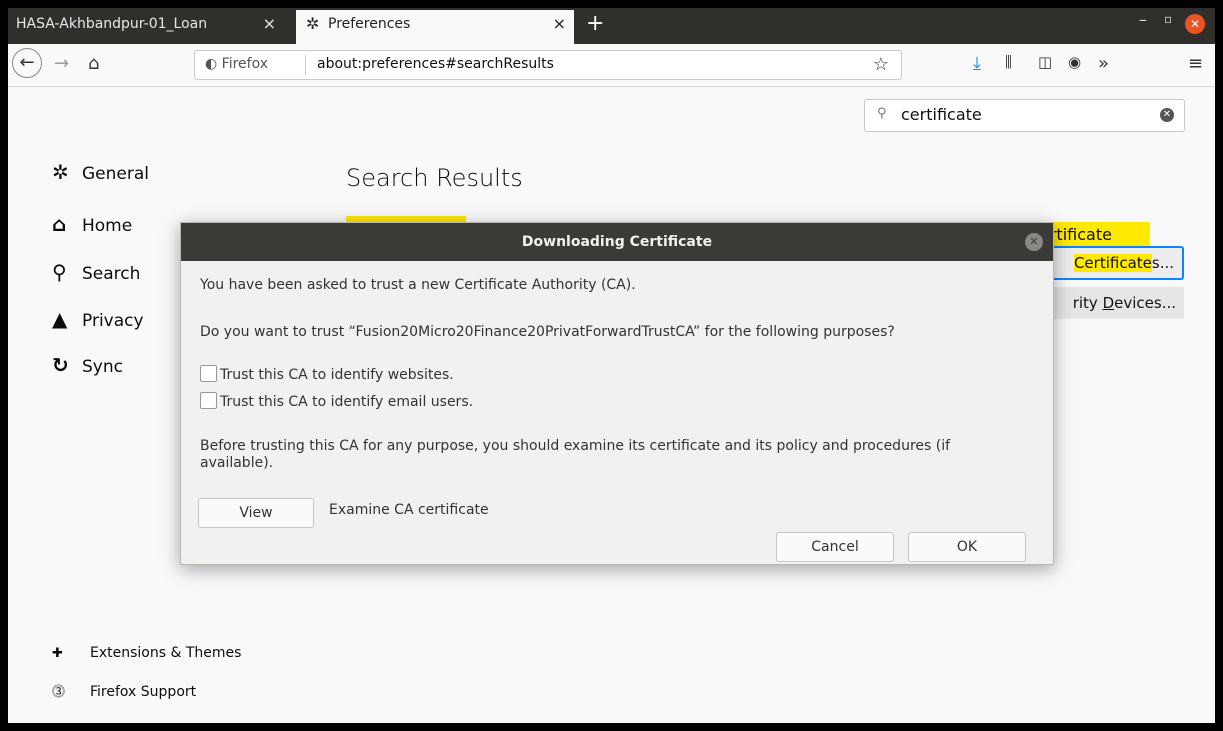 Image resolution: width=1223 pixels, height=731 pixels. I want to click on button-label-accesskey: D, so click(1108, 303).